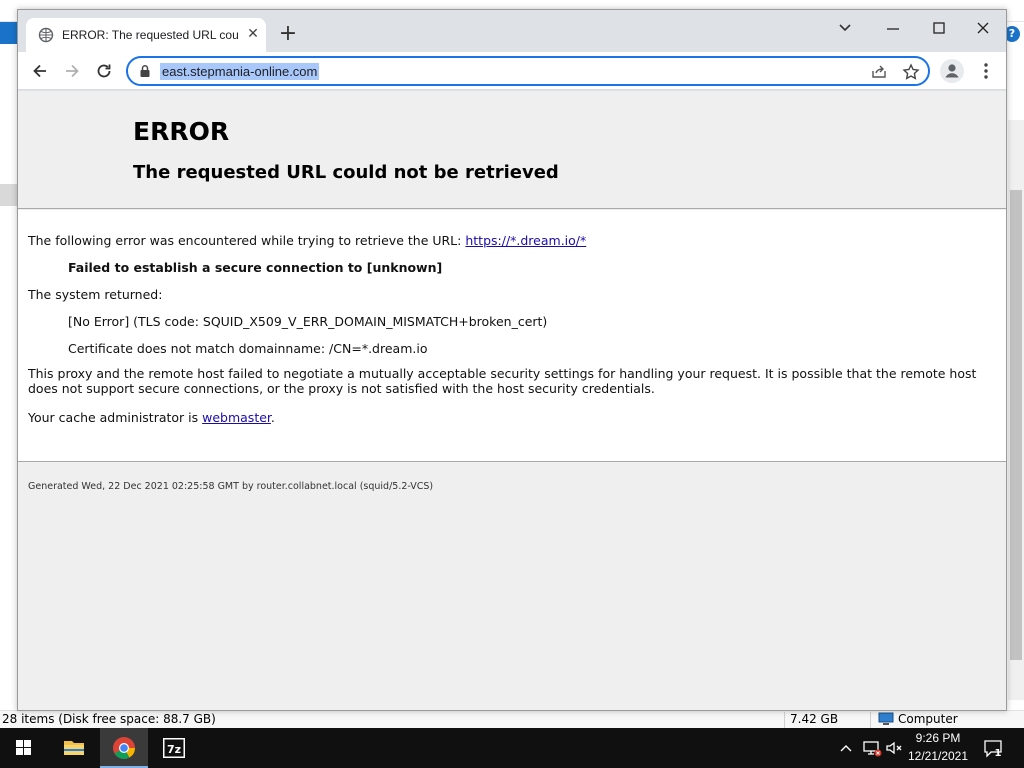 The height and width of the screenshot is (768, 1024). Describe the element at coordinates (525, 240) in the screenshot. I see `requested-url-link: https://*.dream.io/*` at that location.